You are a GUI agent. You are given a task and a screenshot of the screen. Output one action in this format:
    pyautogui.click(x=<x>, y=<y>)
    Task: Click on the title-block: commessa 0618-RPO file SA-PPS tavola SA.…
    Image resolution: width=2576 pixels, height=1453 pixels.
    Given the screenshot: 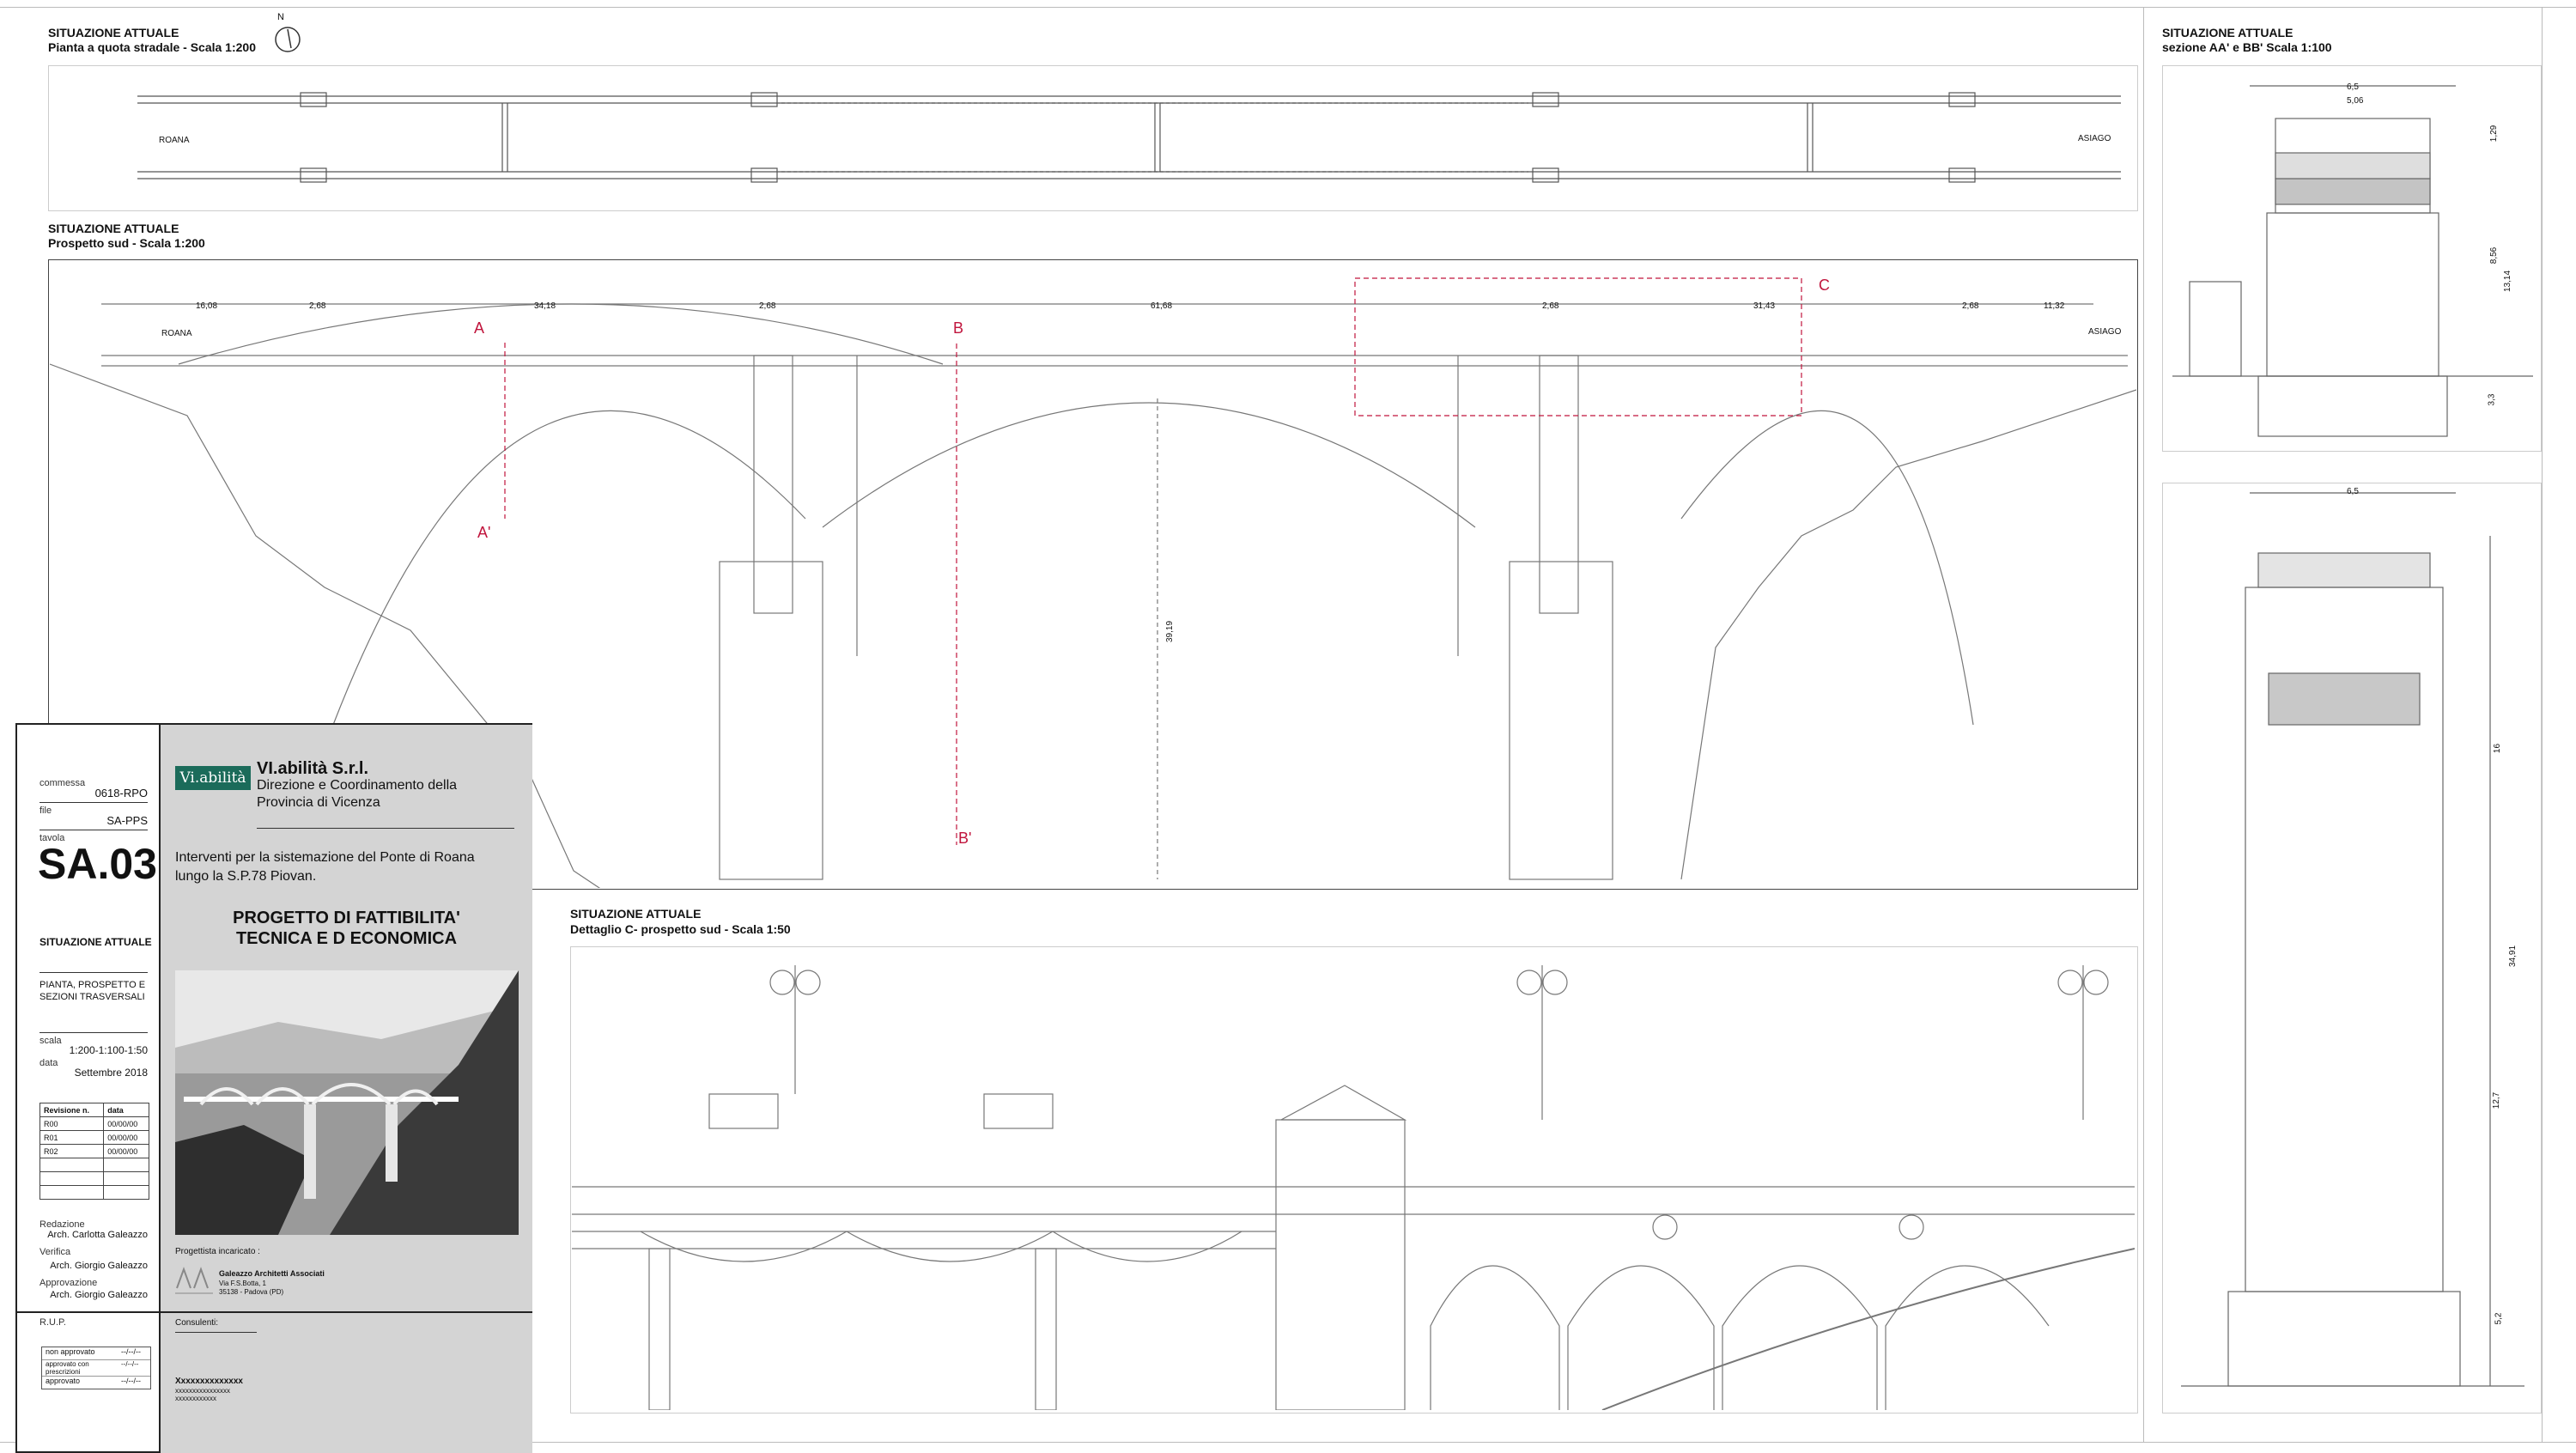 What is the action you would take?
    pyautogui.click(x=273, y=1088)
    